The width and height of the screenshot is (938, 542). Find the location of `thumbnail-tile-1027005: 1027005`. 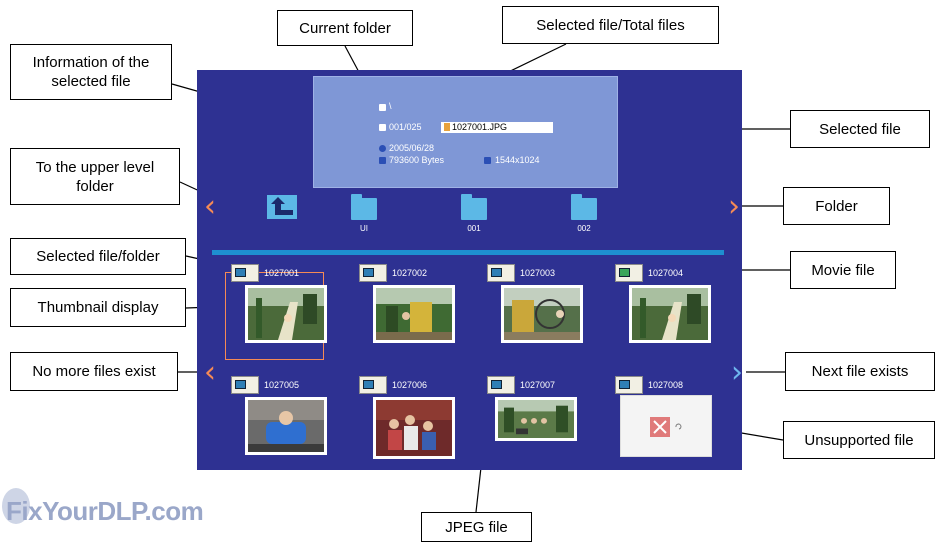

thumbnail-tile-1027005: 1027005 is located at coordinates (281, 426).